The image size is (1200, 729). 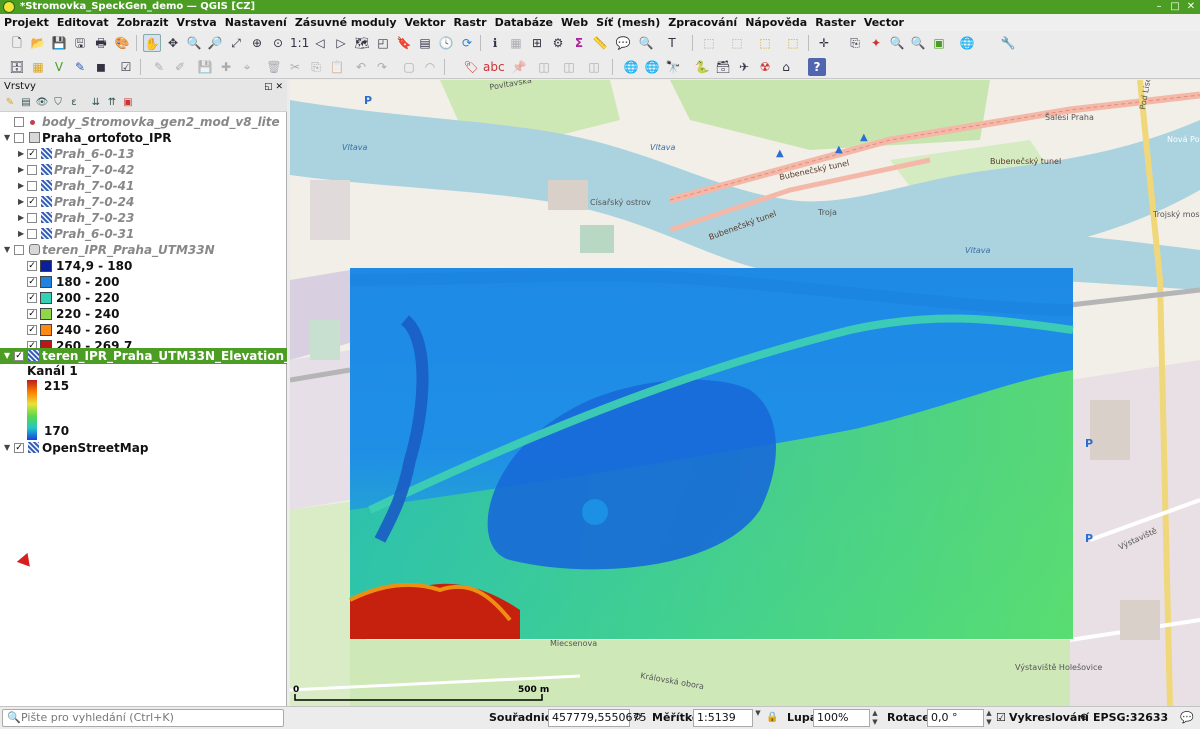 I want to click on class-item-5: ✓ 240 - 260, so click(x=143, y=330).